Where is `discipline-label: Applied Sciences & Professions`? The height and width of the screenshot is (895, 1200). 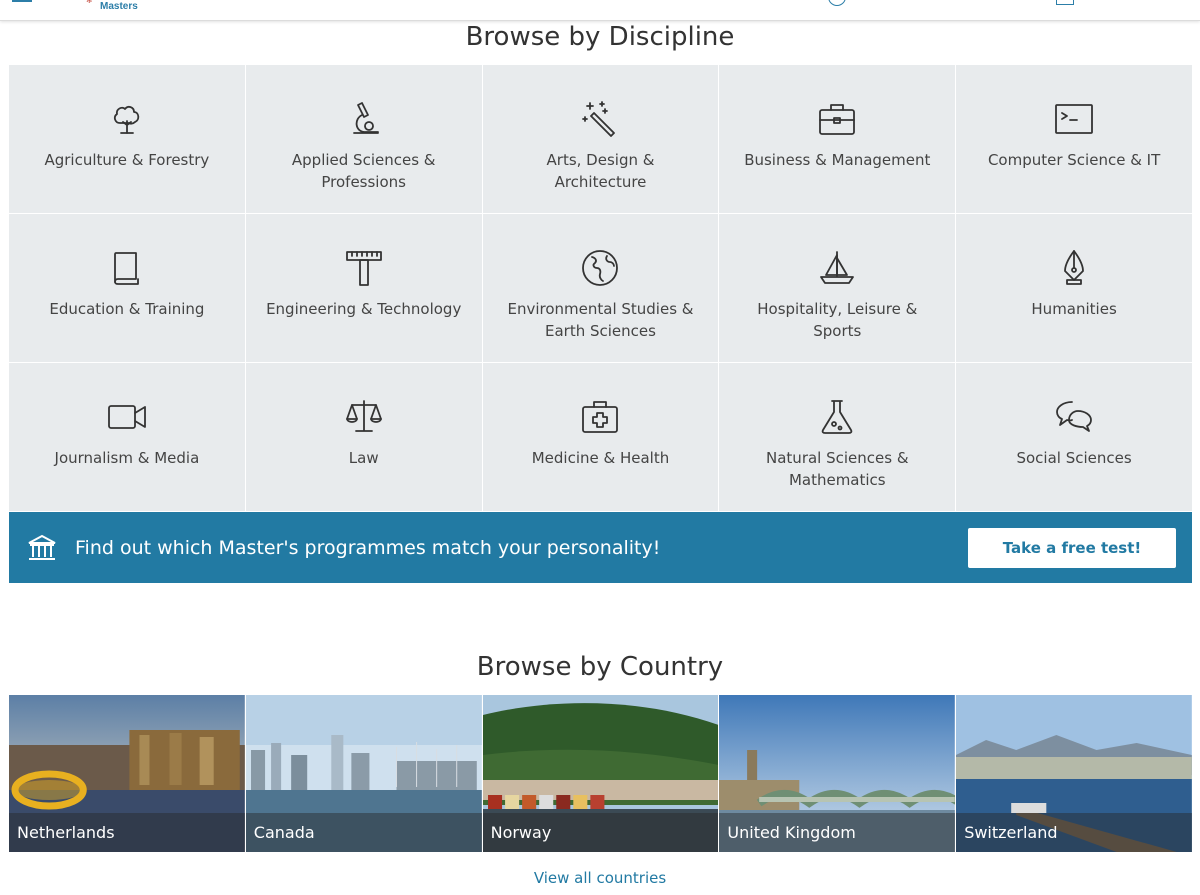 discipline-label: Applied Sciences & Professions is located at coordinates (363, 171).